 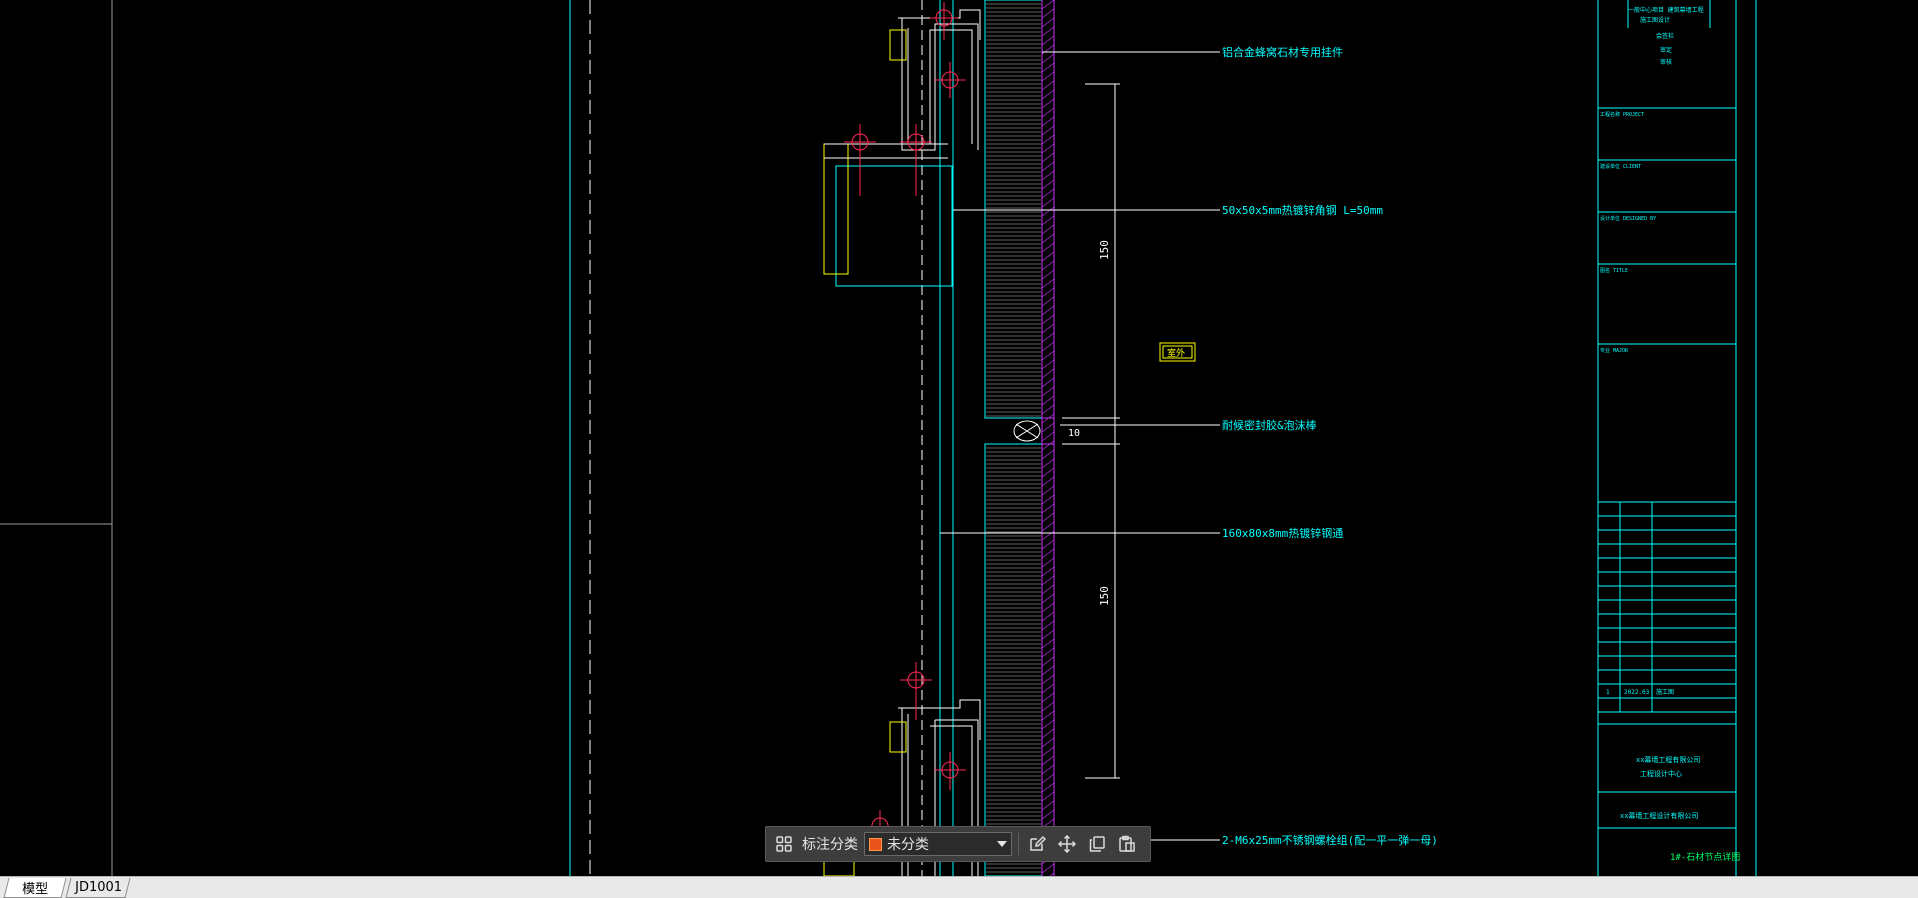 What do you see at coordinates (1665, 692) in the screenshot?
I see `tb-rev-2: 施工图` at bounding box center [1665, 692].